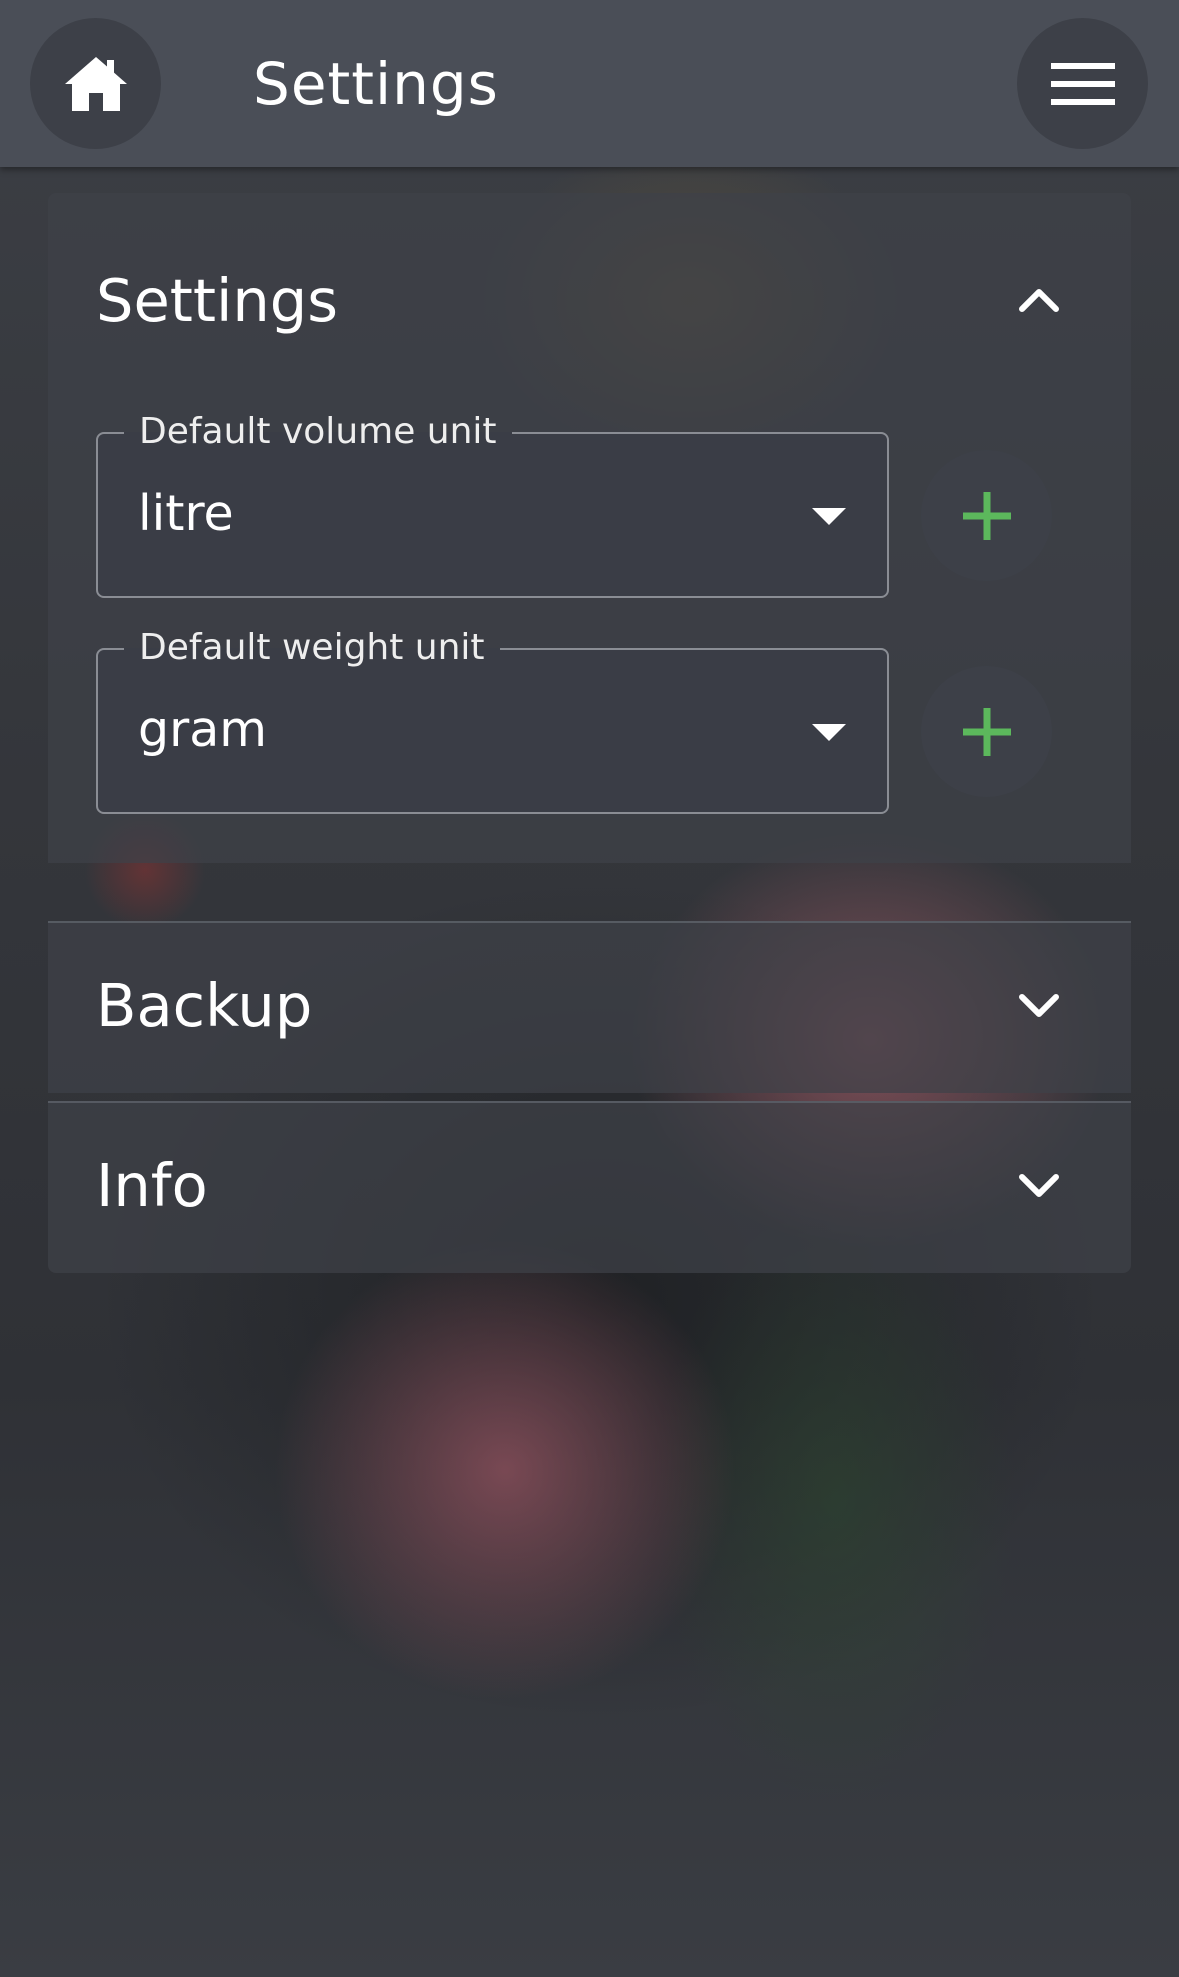  What do you see at coordinates (492, 719) in the screenshot?
I see `default-weight-unit-select: Default weight unit gram` at bounding box center [492, 719].